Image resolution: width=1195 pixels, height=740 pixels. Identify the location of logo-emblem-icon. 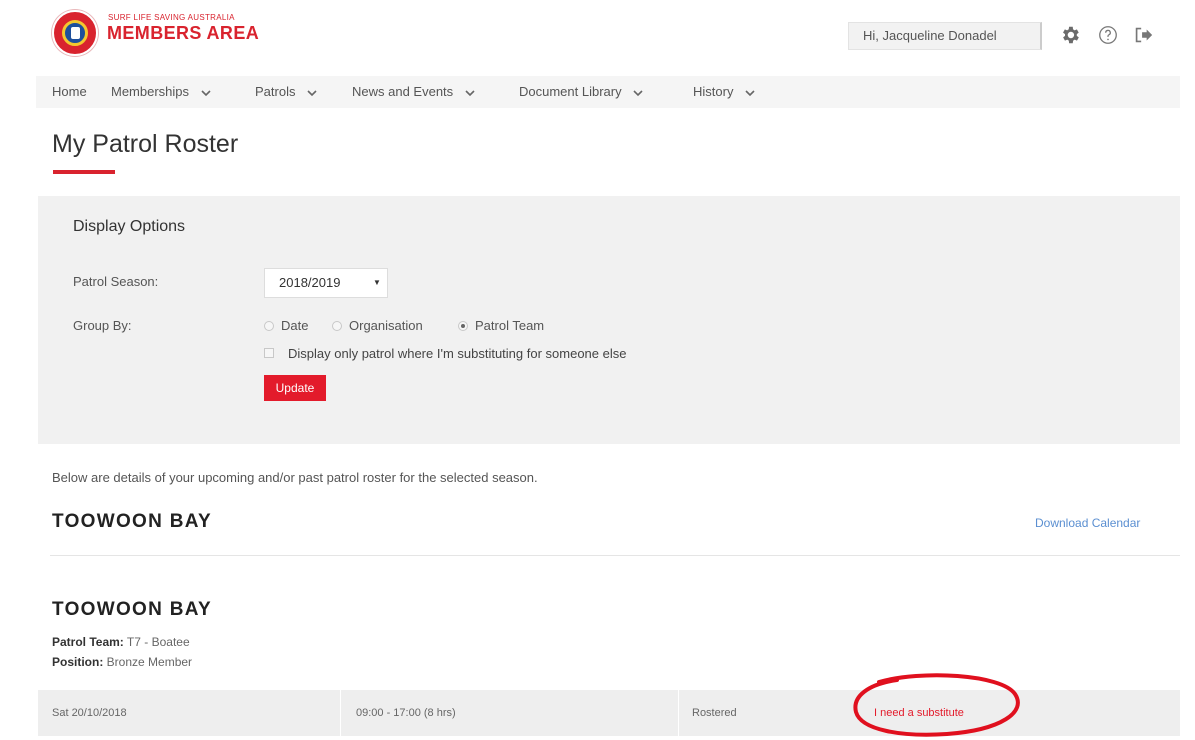
(75, 33).